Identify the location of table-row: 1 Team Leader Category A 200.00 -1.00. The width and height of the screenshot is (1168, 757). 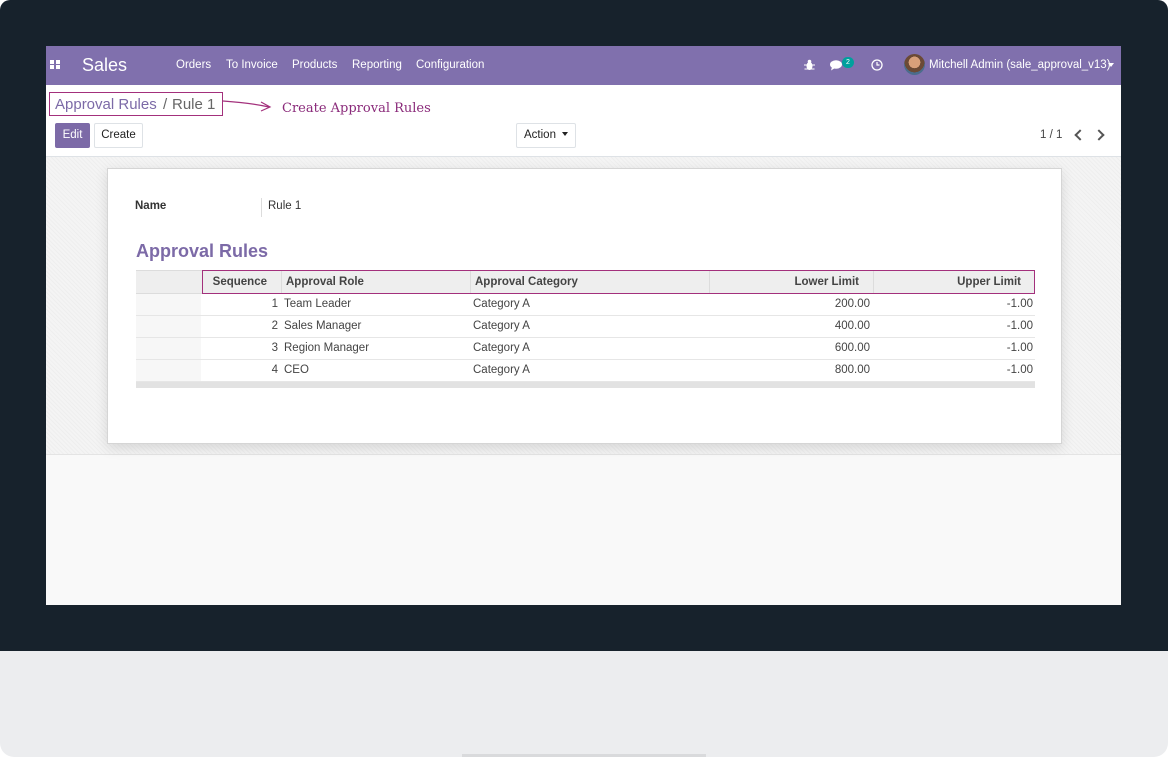
(585, 305).